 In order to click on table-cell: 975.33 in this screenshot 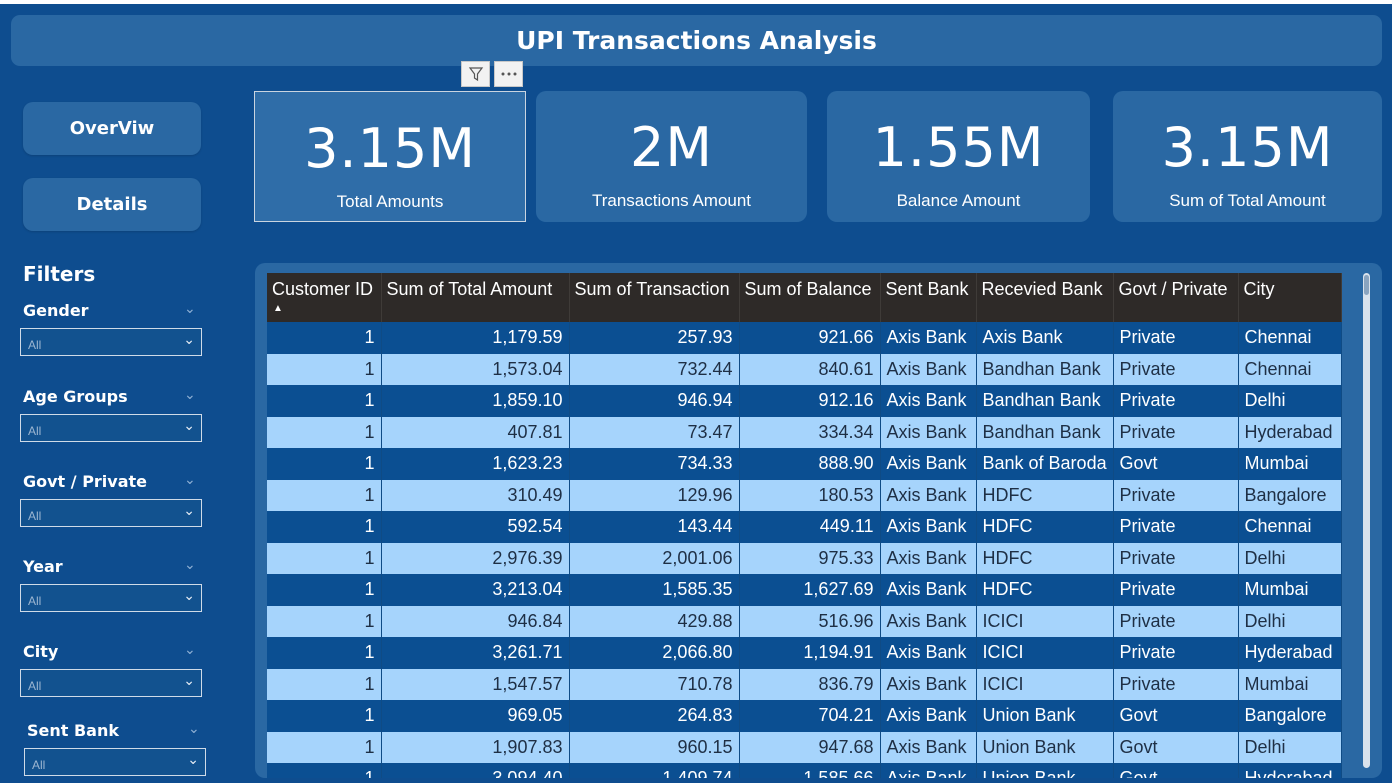, I will do `click(810, 558)`.